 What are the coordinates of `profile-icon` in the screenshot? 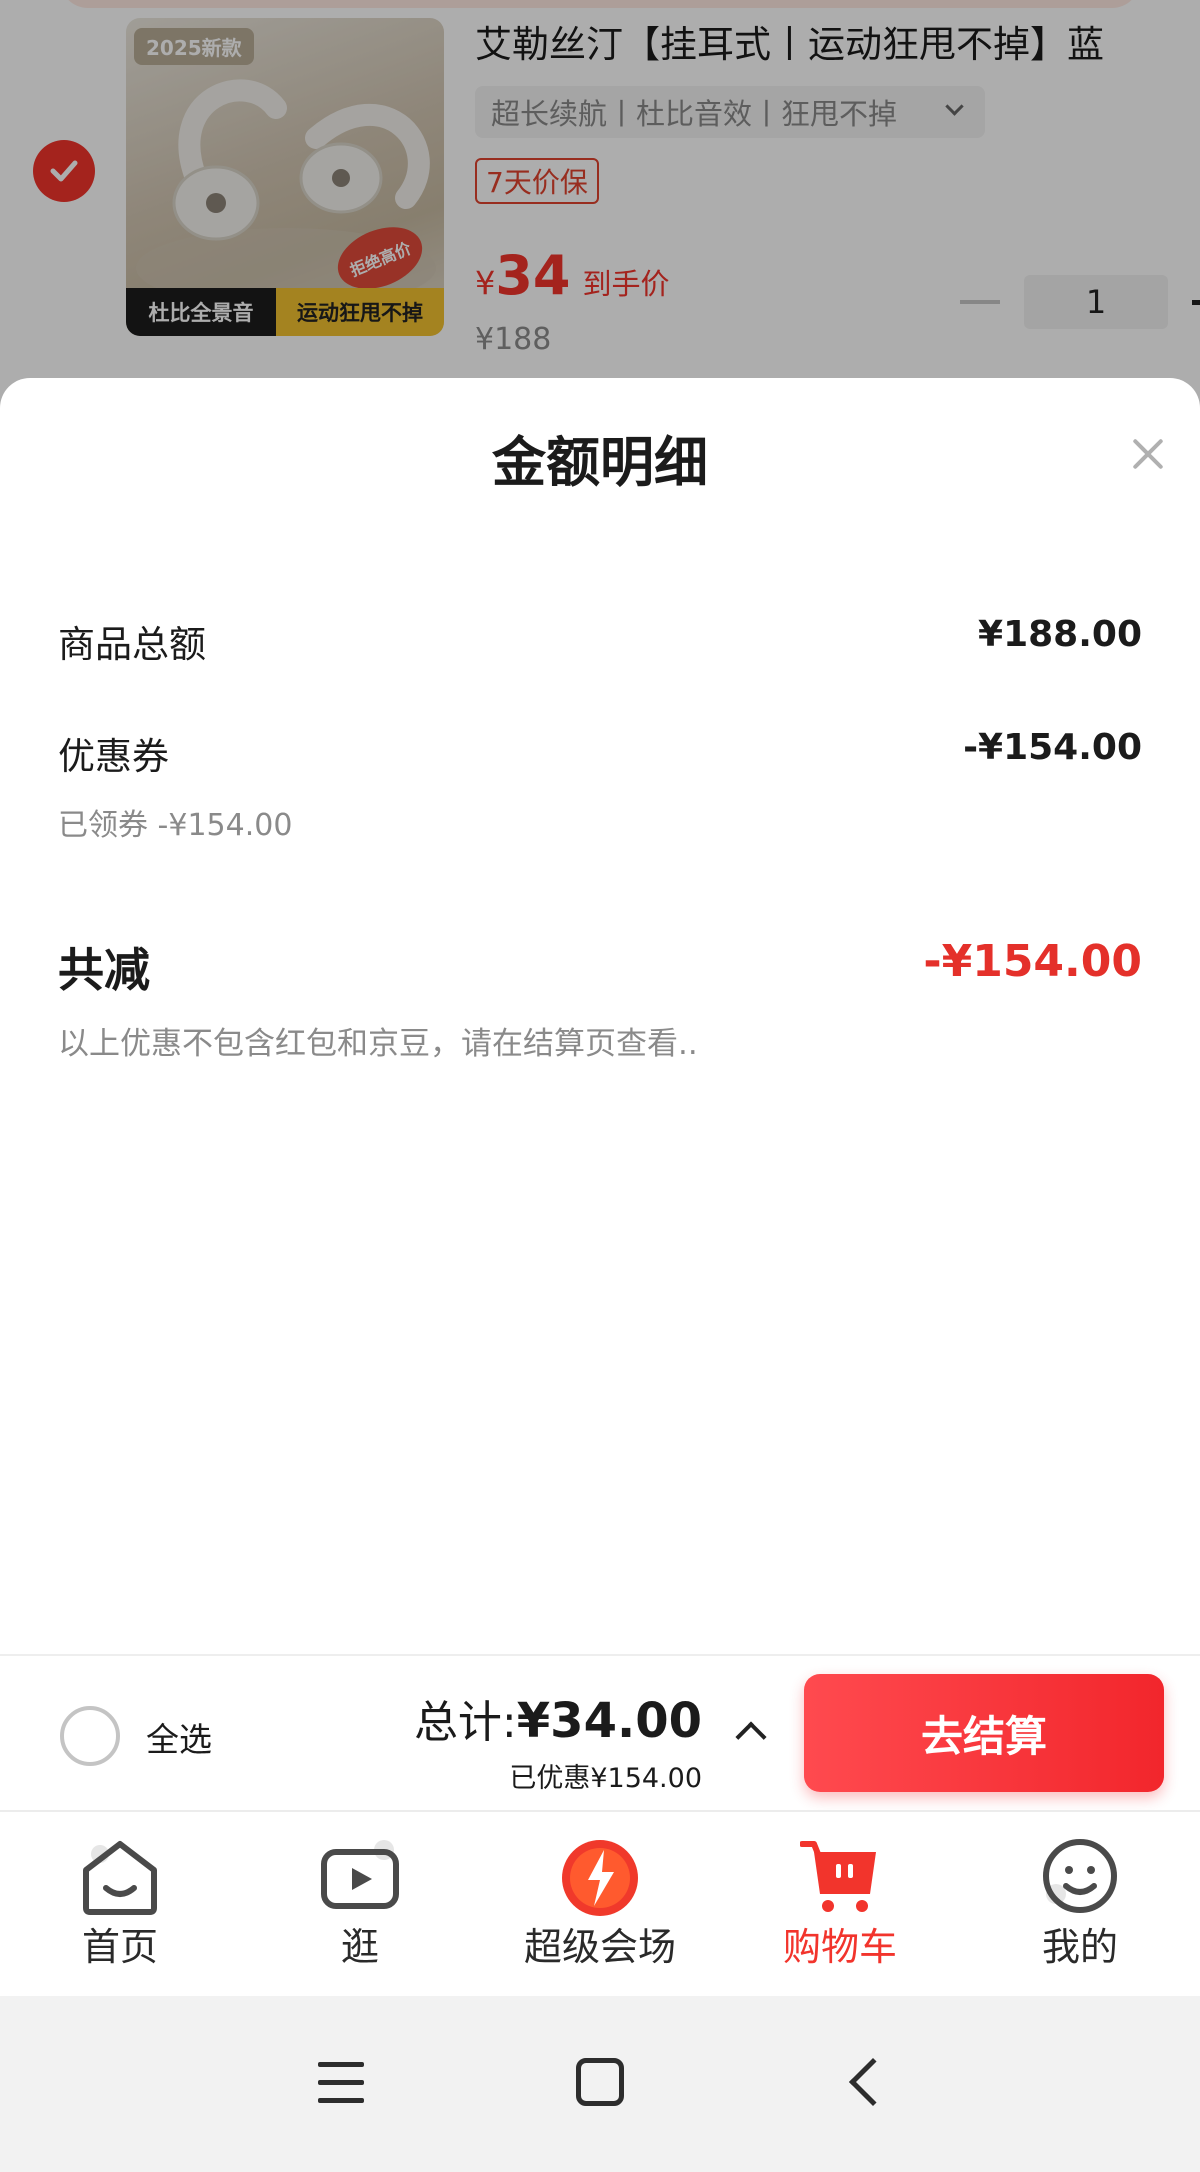 It's located at (1080, 1876).